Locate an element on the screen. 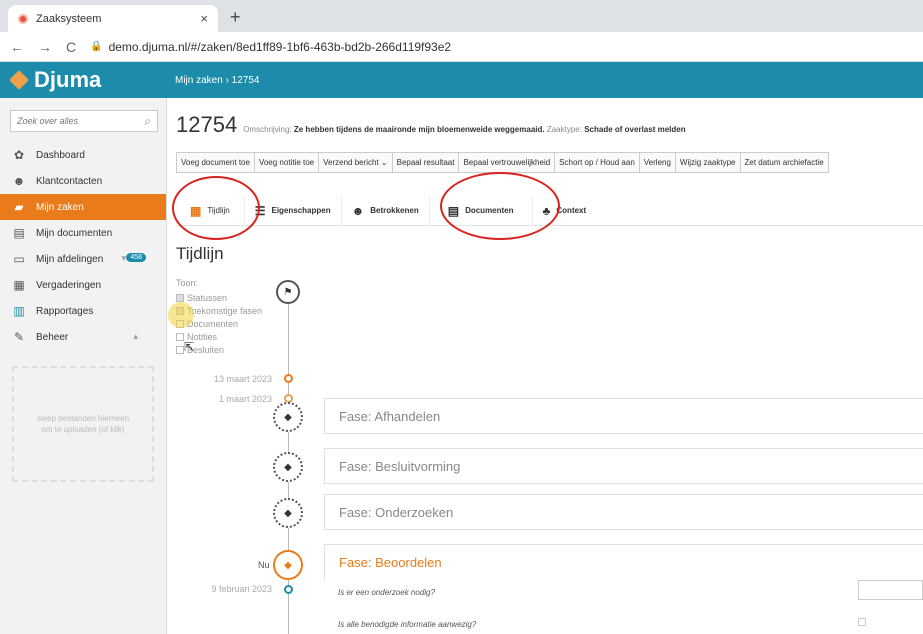 This screenshot has height=634, width=923. filter-statussen: Statussen is located at coordinates (219, 298).